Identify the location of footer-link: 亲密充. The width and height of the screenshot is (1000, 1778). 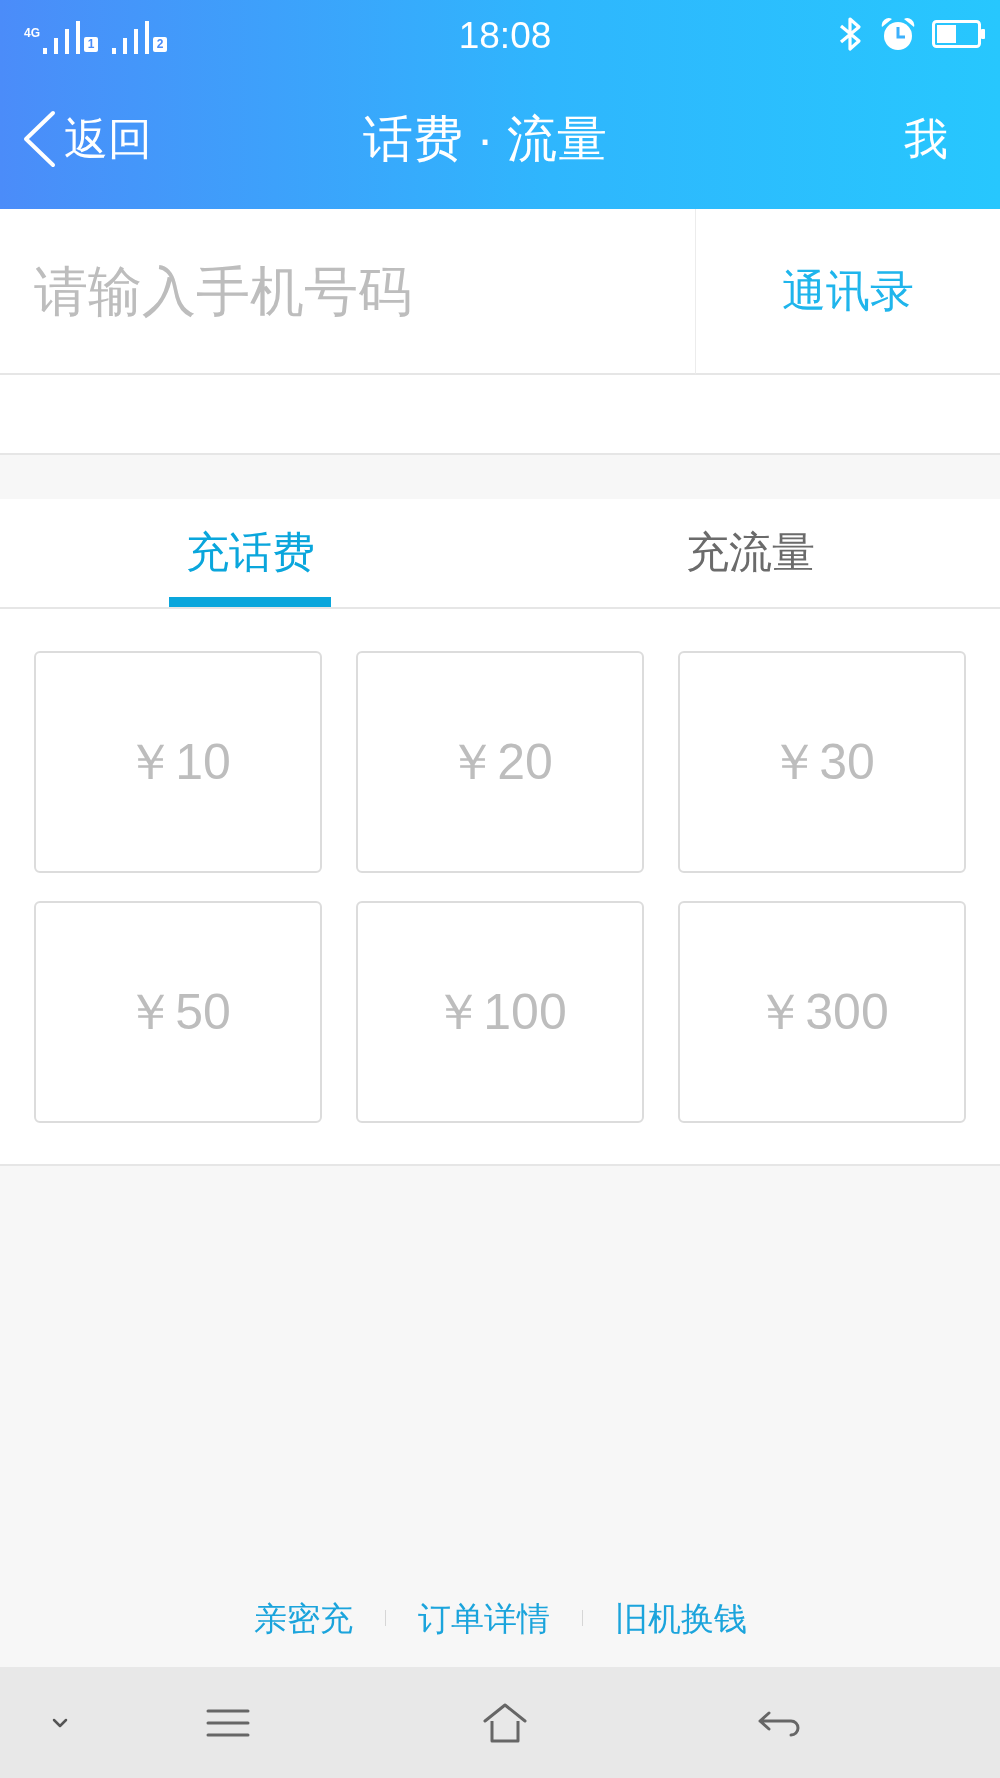
(303, 1618).